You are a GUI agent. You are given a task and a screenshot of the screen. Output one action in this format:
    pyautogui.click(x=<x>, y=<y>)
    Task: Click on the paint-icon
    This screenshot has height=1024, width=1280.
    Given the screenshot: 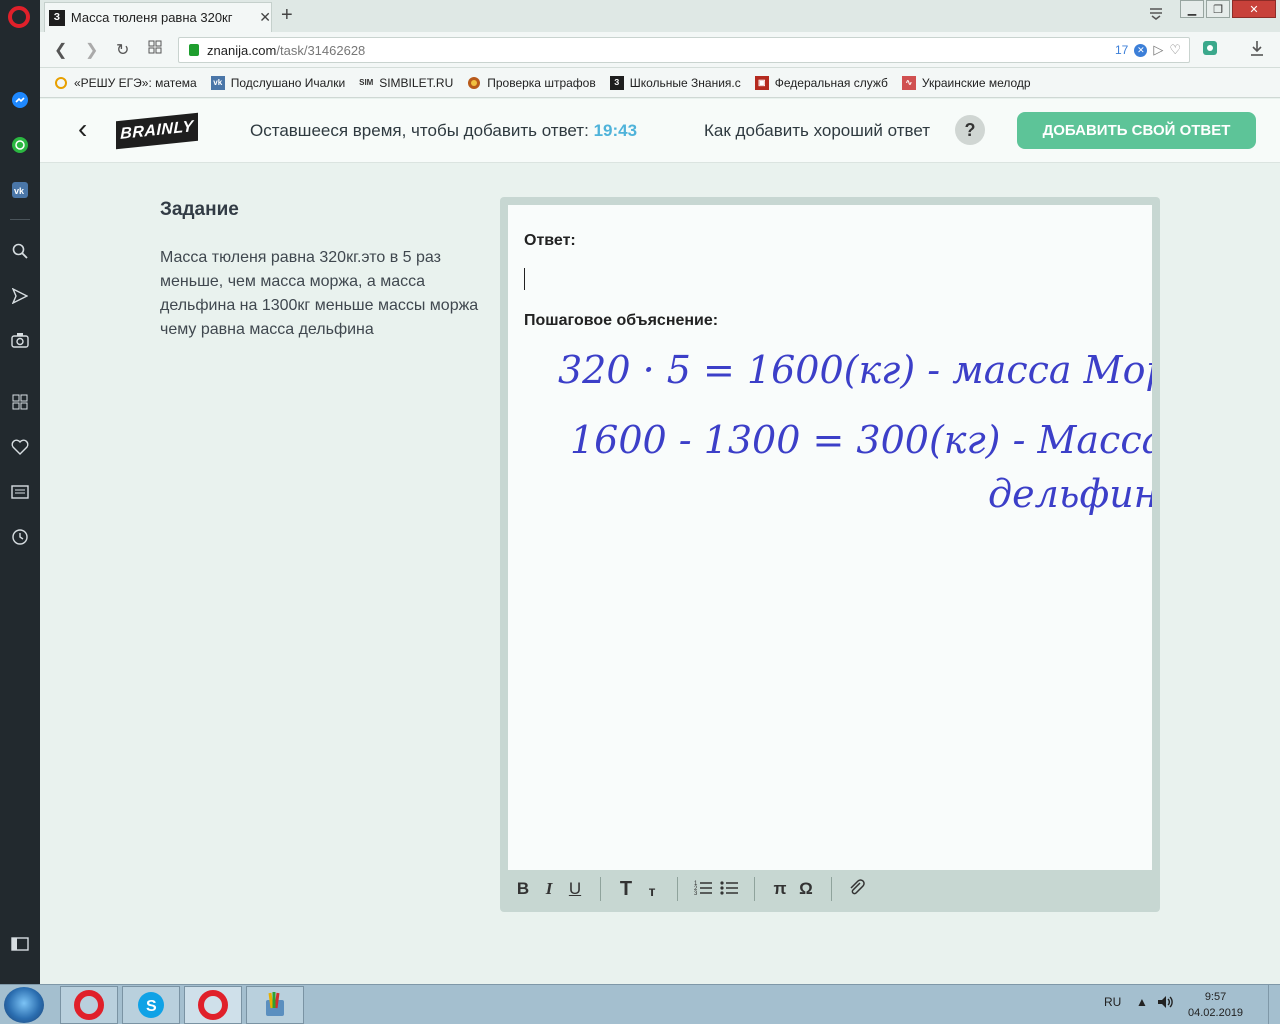 What is the action you would take?
    pyautogui.click(x=275, y=1004)
    